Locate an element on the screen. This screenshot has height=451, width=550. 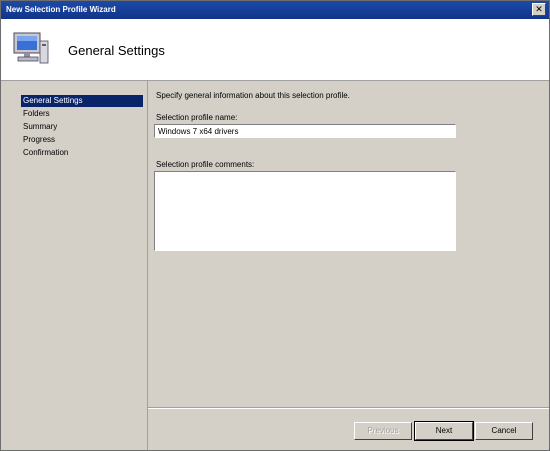
close-button: ✕ is located at coordinates (539, 9).